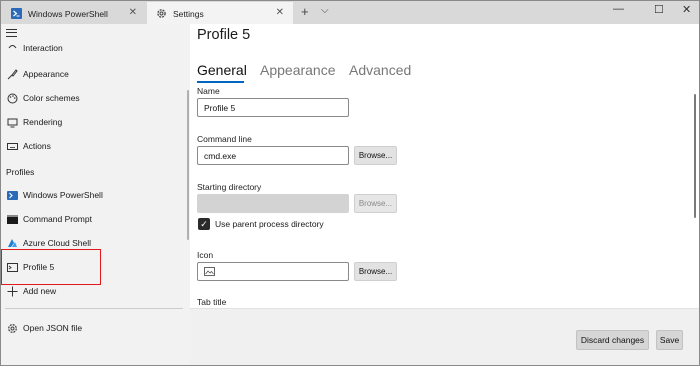 The width and height of the screenshot is (700, 366). What do you see at coordinates (224, 35) in the screenshot?
I see `page-title: Profile 5` at bounding box center [224, 35].